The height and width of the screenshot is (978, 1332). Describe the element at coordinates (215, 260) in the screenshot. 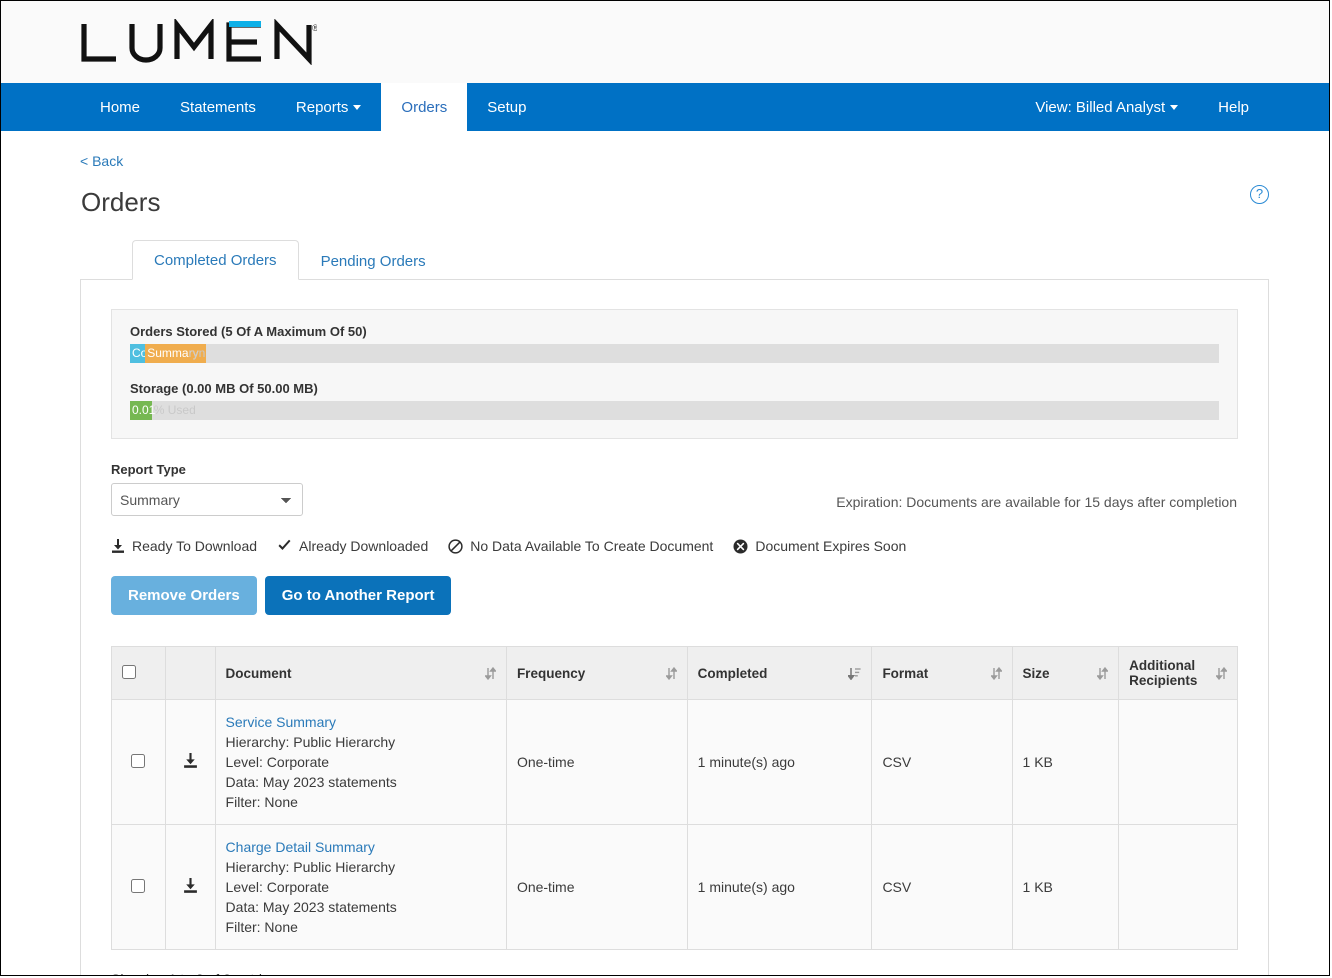

I see `tab-completed-orders: Completed Orders` at that location.